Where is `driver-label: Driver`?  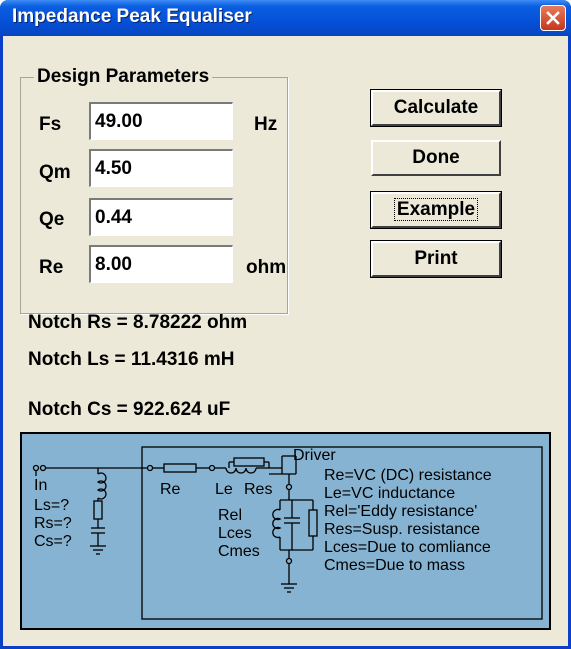 driver-label: Driver is located at coordinates (314, 455).